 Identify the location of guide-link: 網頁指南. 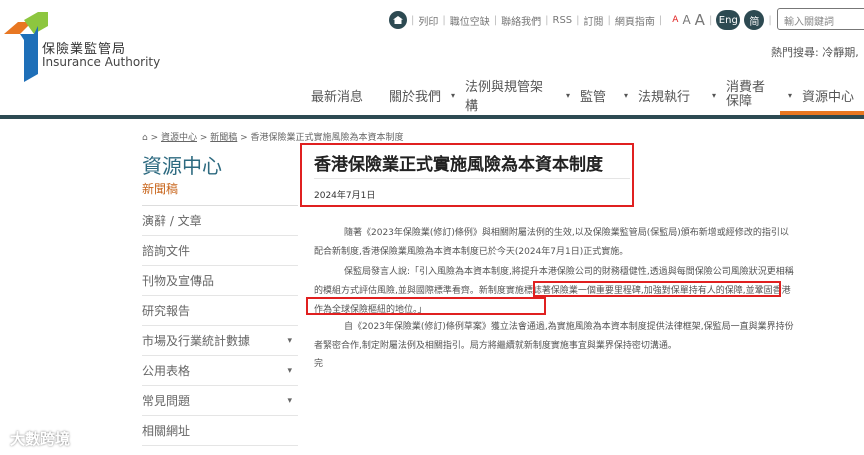
(635, 20).